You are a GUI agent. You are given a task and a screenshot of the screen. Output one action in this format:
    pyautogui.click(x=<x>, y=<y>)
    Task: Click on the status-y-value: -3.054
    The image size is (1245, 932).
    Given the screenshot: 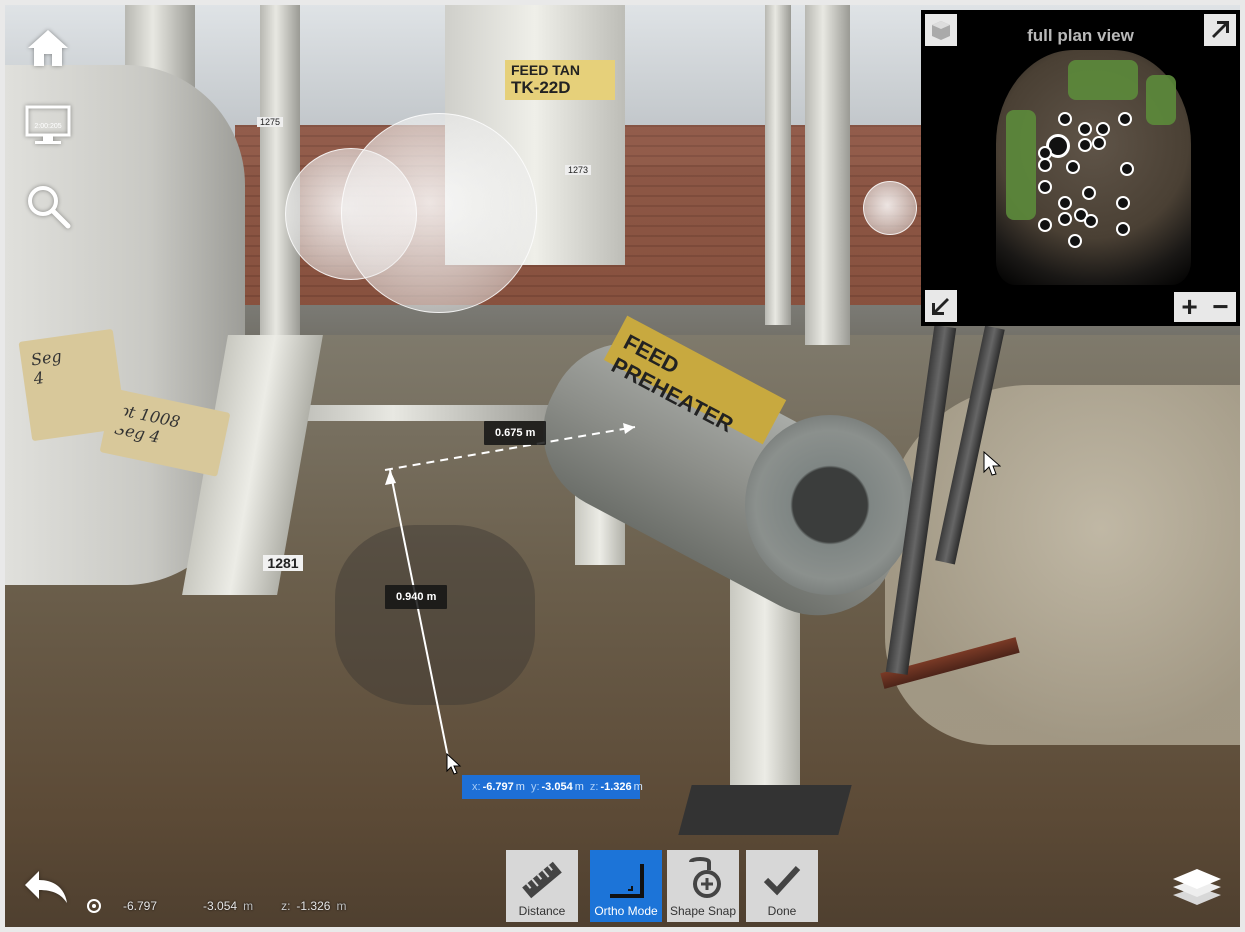 What is the action you would take?
    pyautogui.click(x=220, y=906)
    